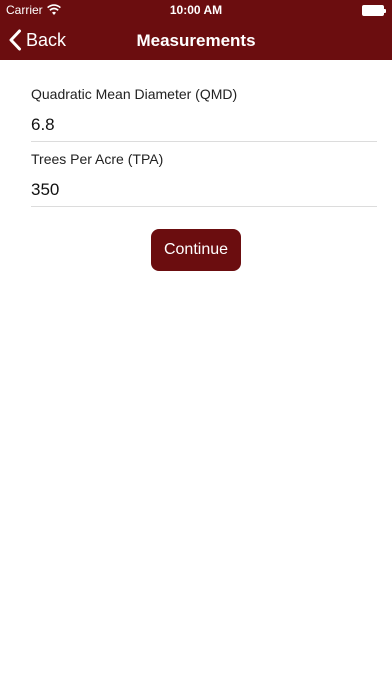  I want to click on qmd-divider, so click(204, 141).